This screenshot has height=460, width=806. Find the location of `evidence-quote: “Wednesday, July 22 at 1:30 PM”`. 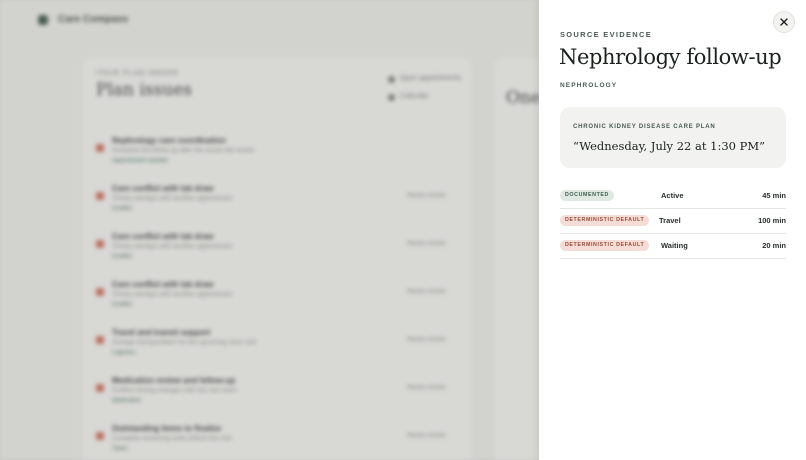

evidence-quote: “Wednesday, July 22 at 1:30 PM” is located at coordinates (669, 146).